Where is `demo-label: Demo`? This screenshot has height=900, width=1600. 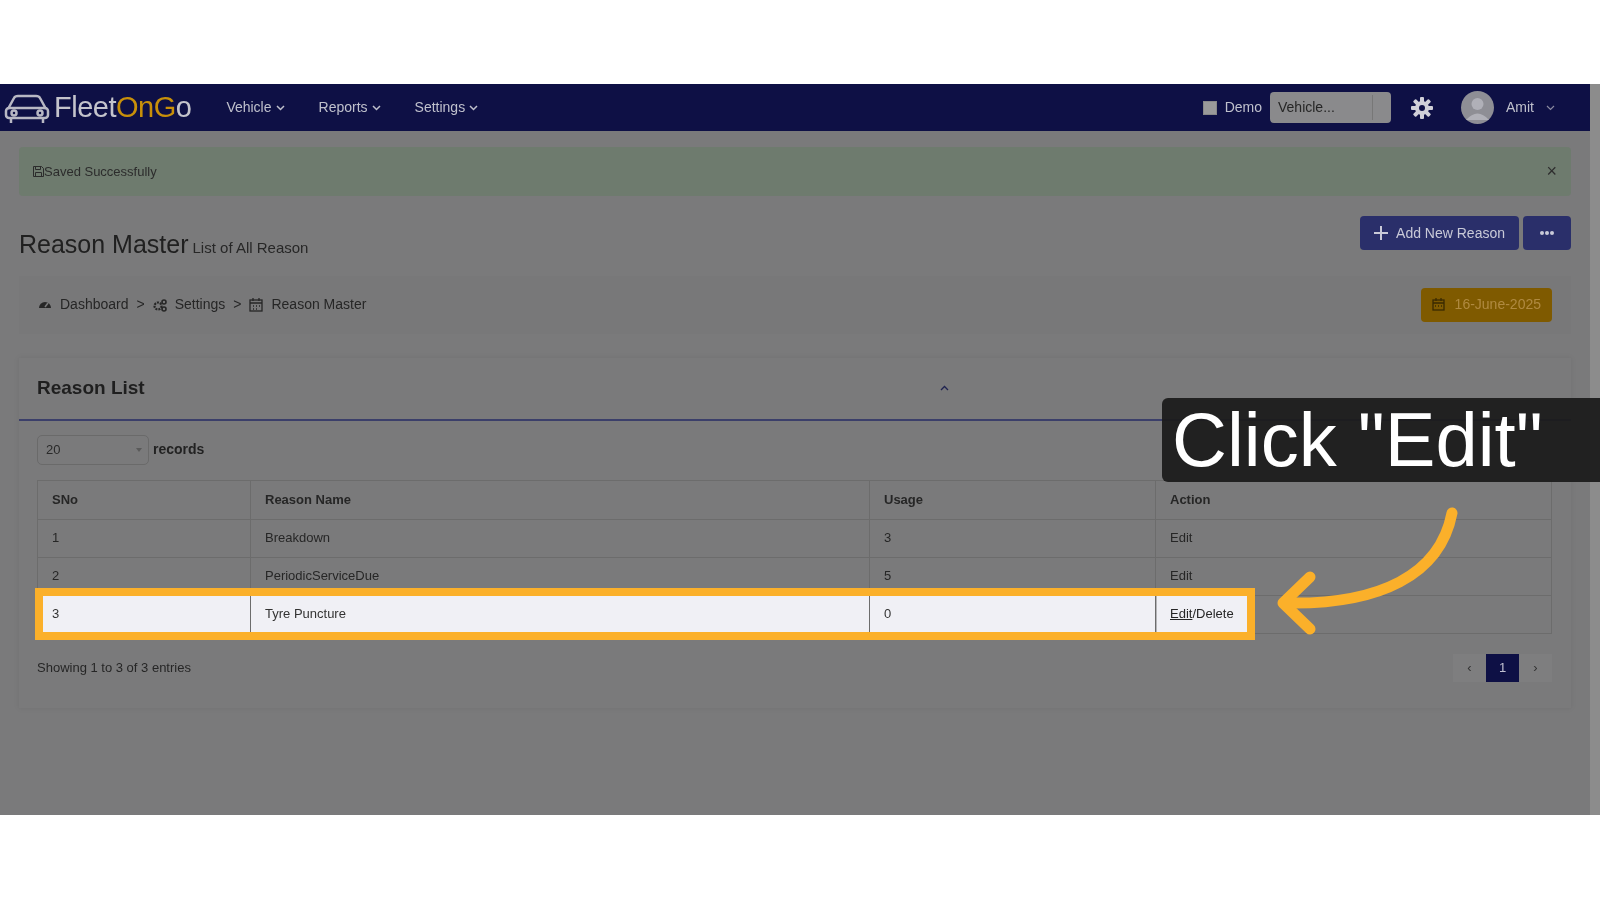
demo-label: Demo is located at coordinates (1243, 107).